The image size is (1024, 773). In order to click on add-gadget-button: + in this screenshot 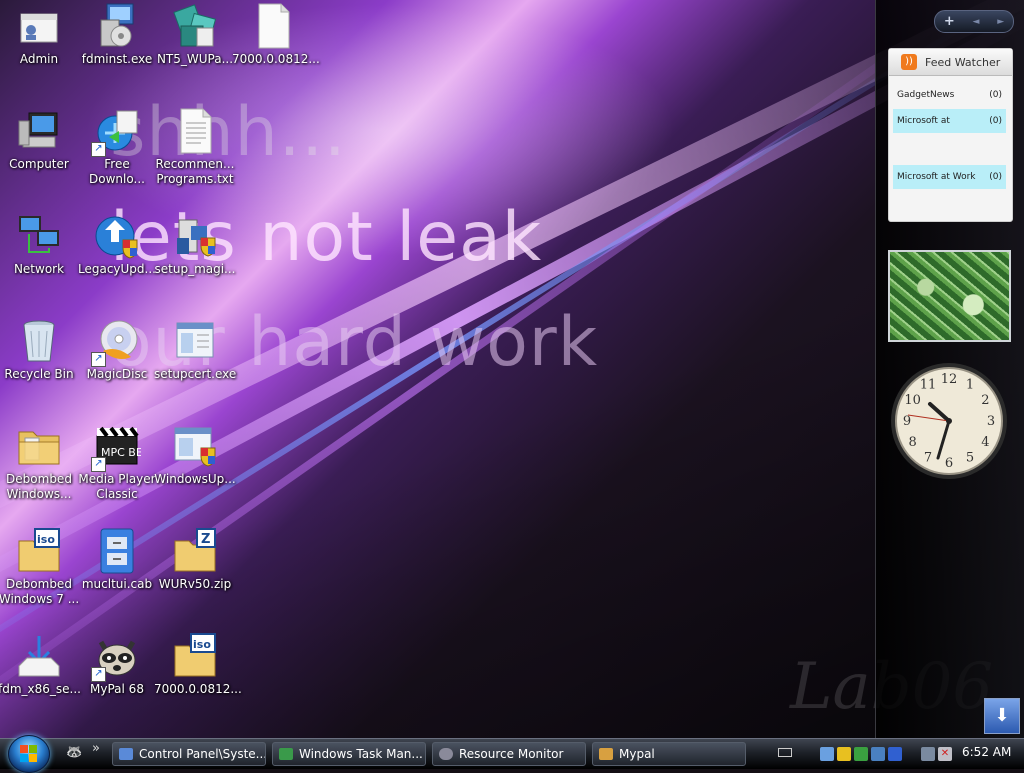, I will do `click(949, 21)`.